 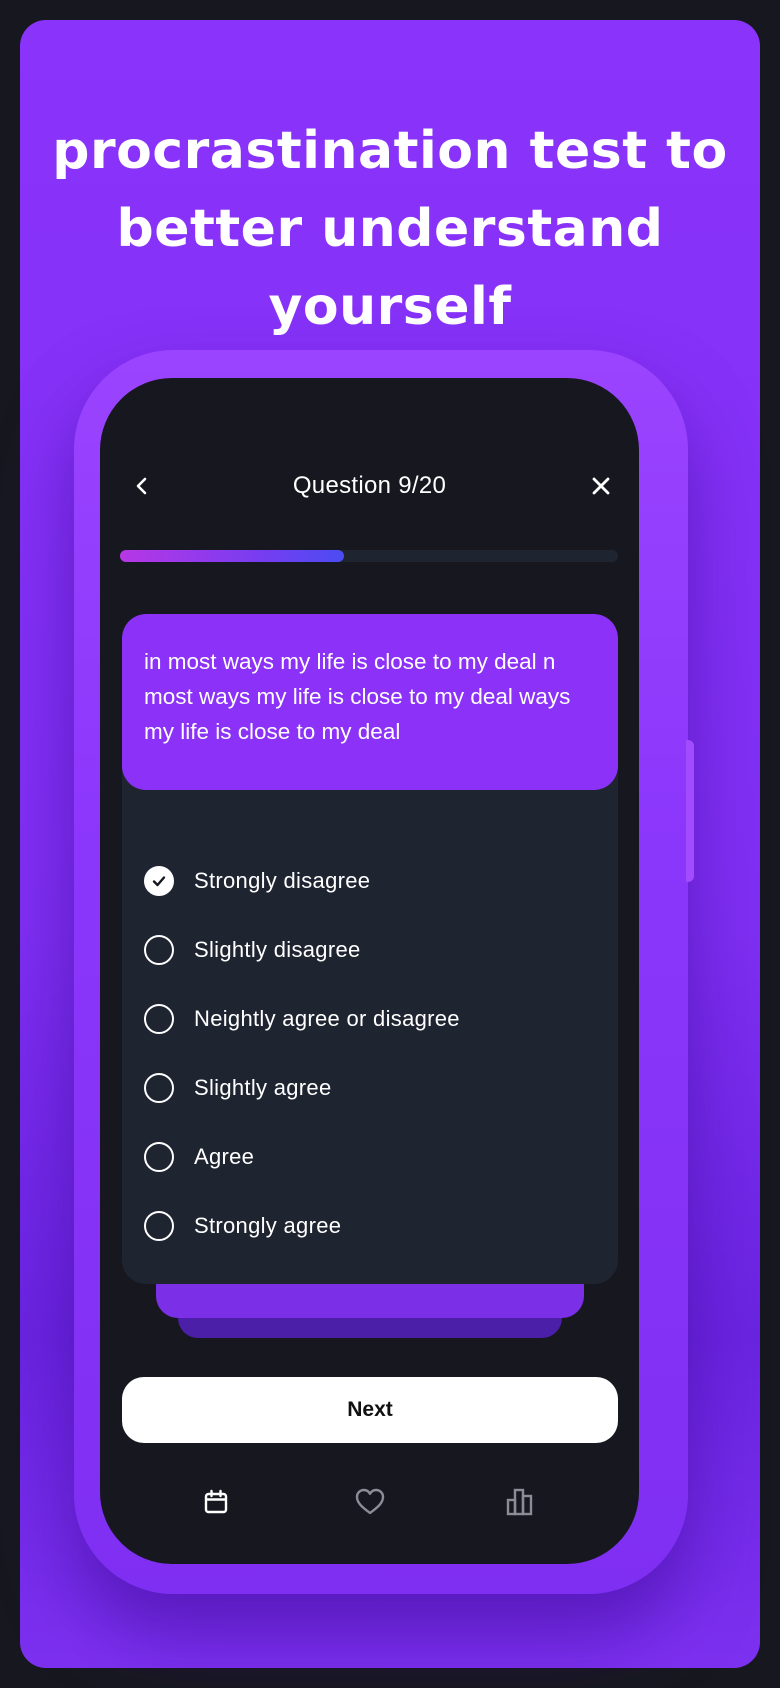 I want to click on tab-statistics, so click(x=520, y=1502).